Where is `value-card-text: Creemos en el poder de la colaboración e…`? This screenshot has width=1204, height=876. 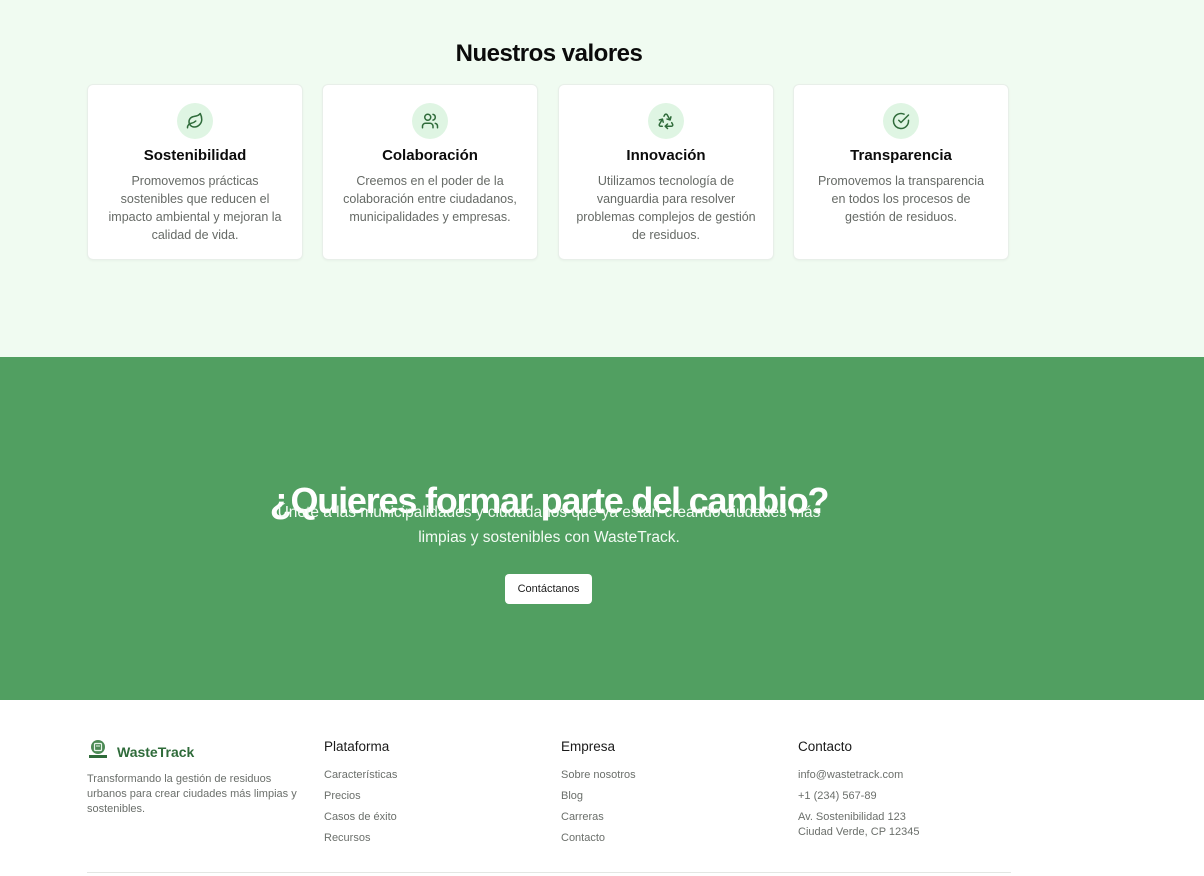
value-card-text: Creemos en el poder de la colaboración e… is located at coordinates (430, 199).